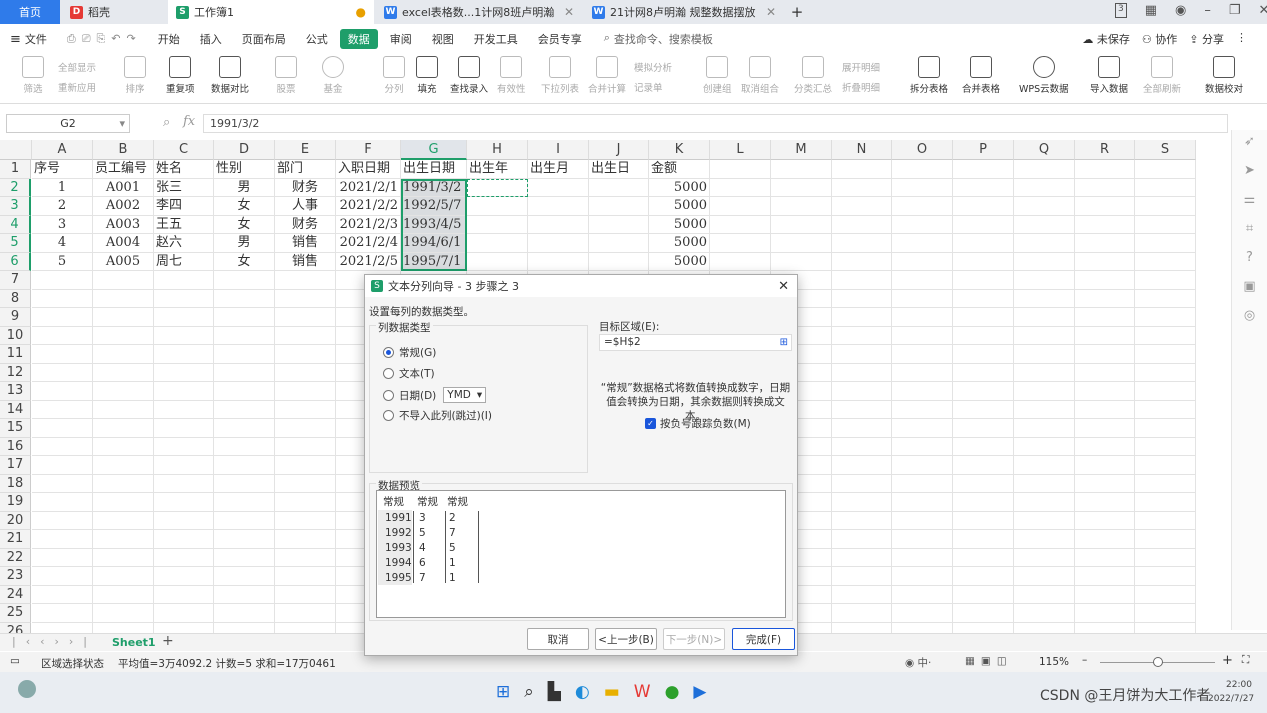 The height and width of the screenshot is (713, 1267). Describe the element at coordinates (271, 12) in the screenshot. I see `tab-2: S 工作簿1 ●` at that location.